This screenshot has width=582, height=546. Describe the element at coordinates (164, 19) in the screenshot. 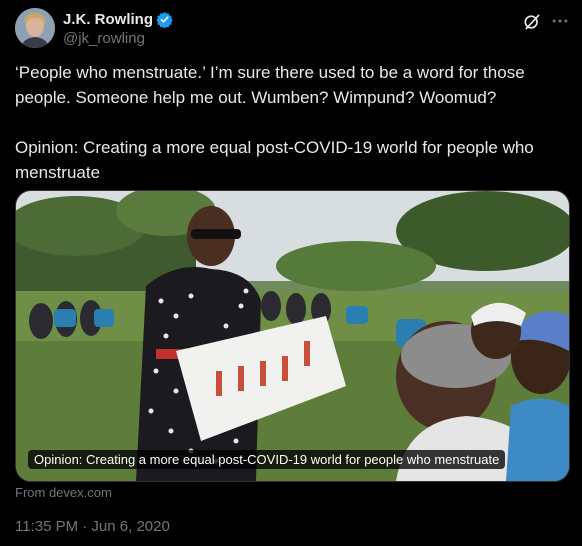

I see `verified-badge-icon` at that location.